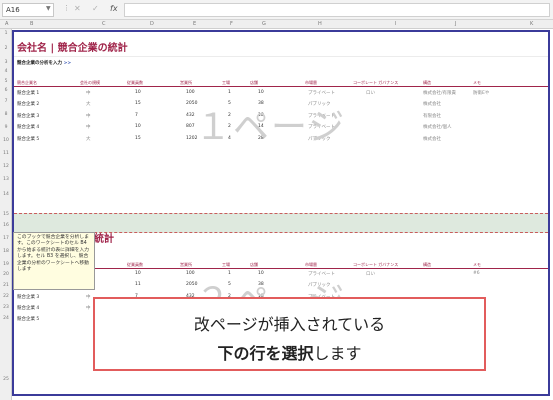  I want to click on column-header-bar: A B C D E F G H I J K, so click(276, 24).